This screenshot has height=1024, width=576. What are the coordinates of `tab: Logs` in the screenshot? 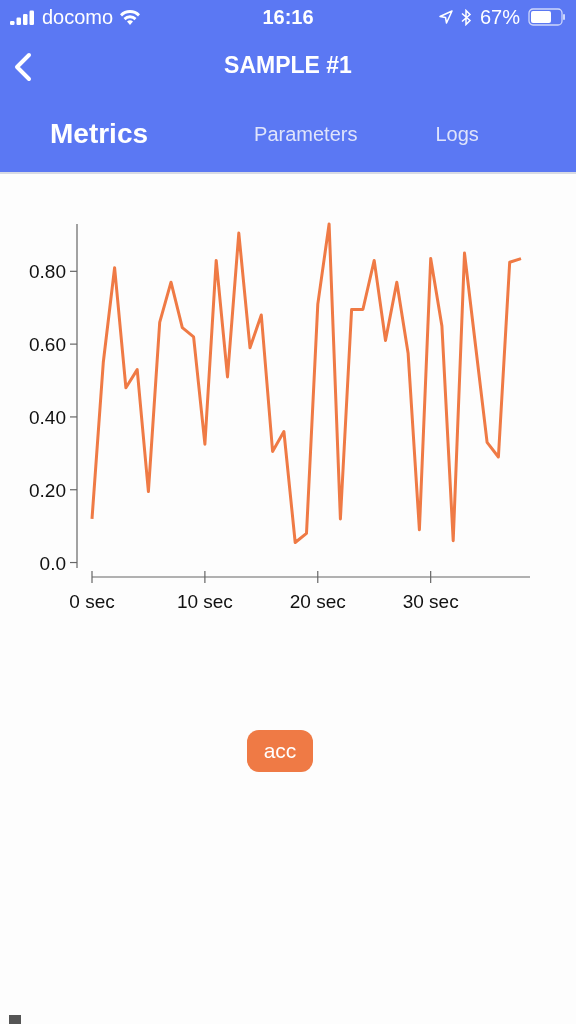 It's located at (457, 134).